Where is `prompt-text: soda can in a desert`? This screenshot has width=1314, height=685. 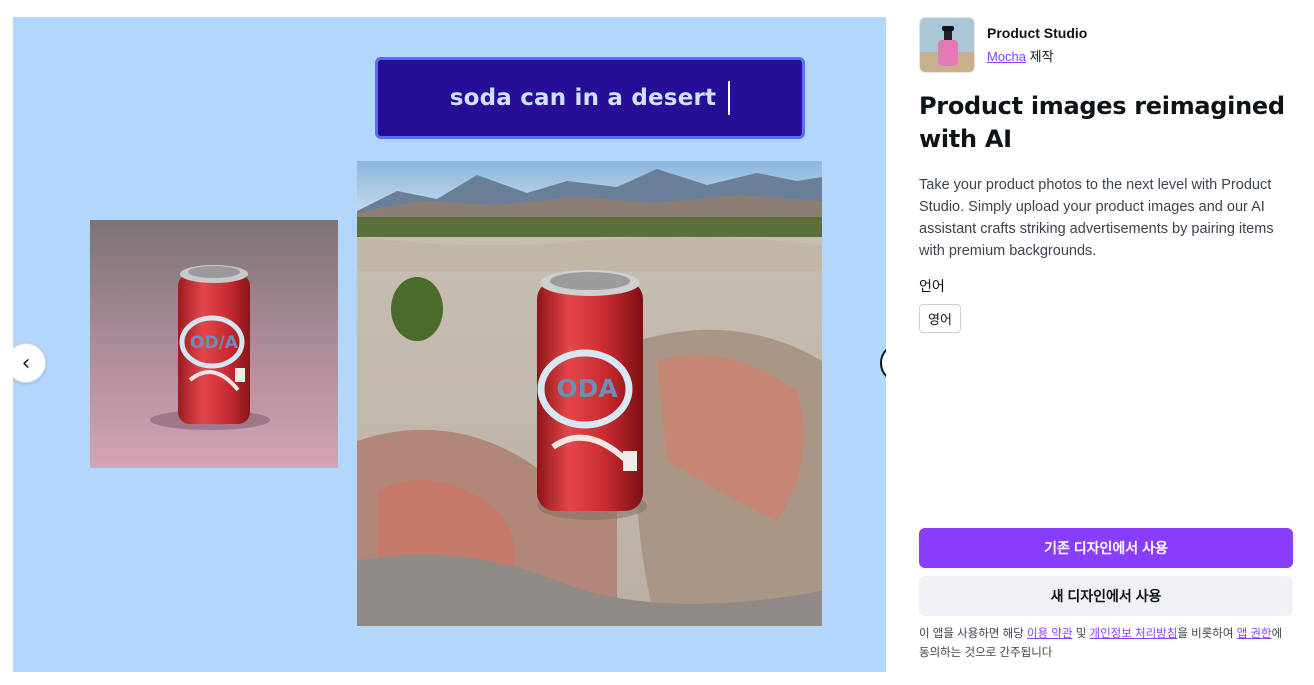 prompt-text: soda can in a desert is located at coordinates (583, 98).